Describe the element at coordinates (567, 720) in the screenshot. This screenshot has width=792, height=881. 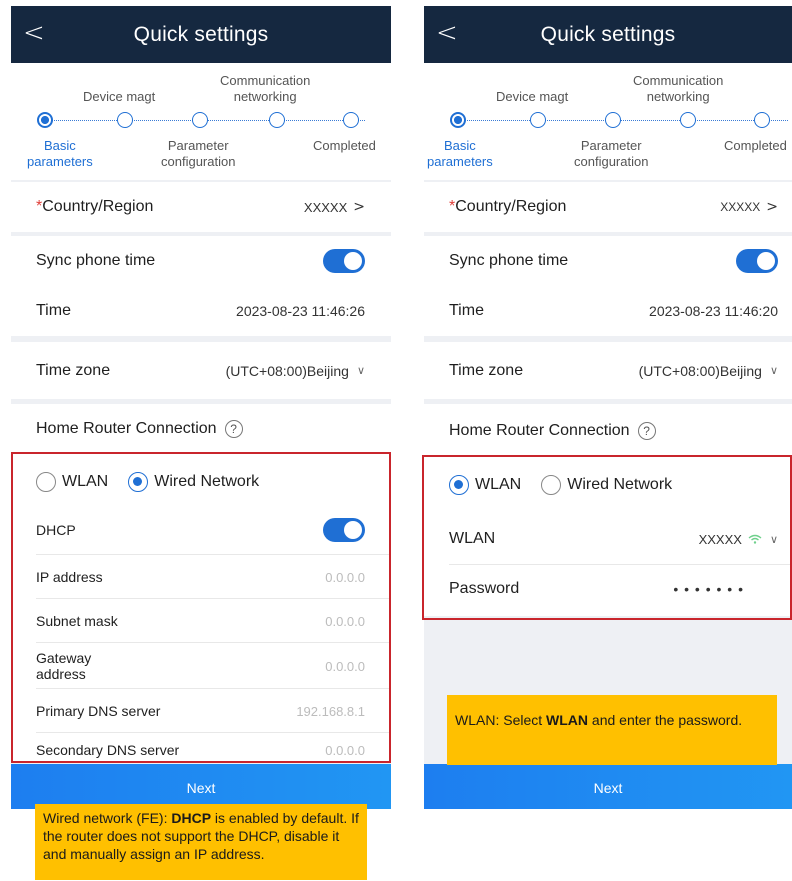
I see `note-bold: WLAN` at that location.